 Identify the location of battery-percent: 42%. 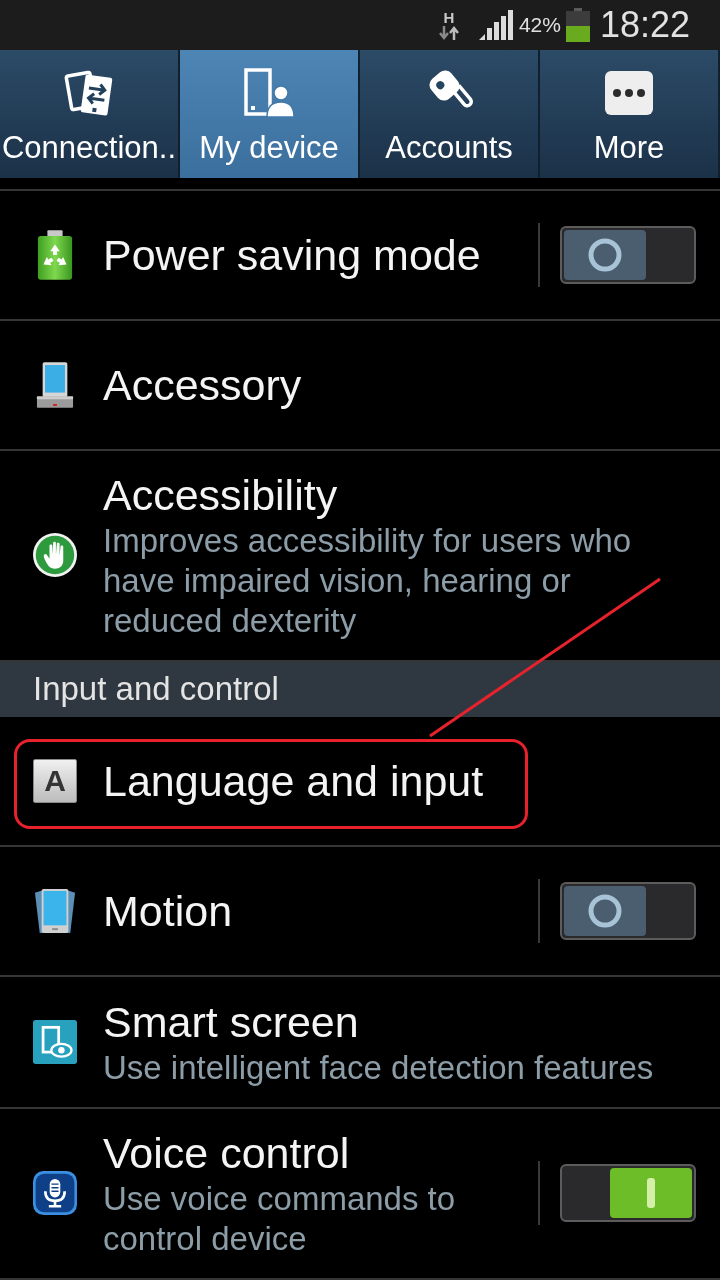
(539, 25).